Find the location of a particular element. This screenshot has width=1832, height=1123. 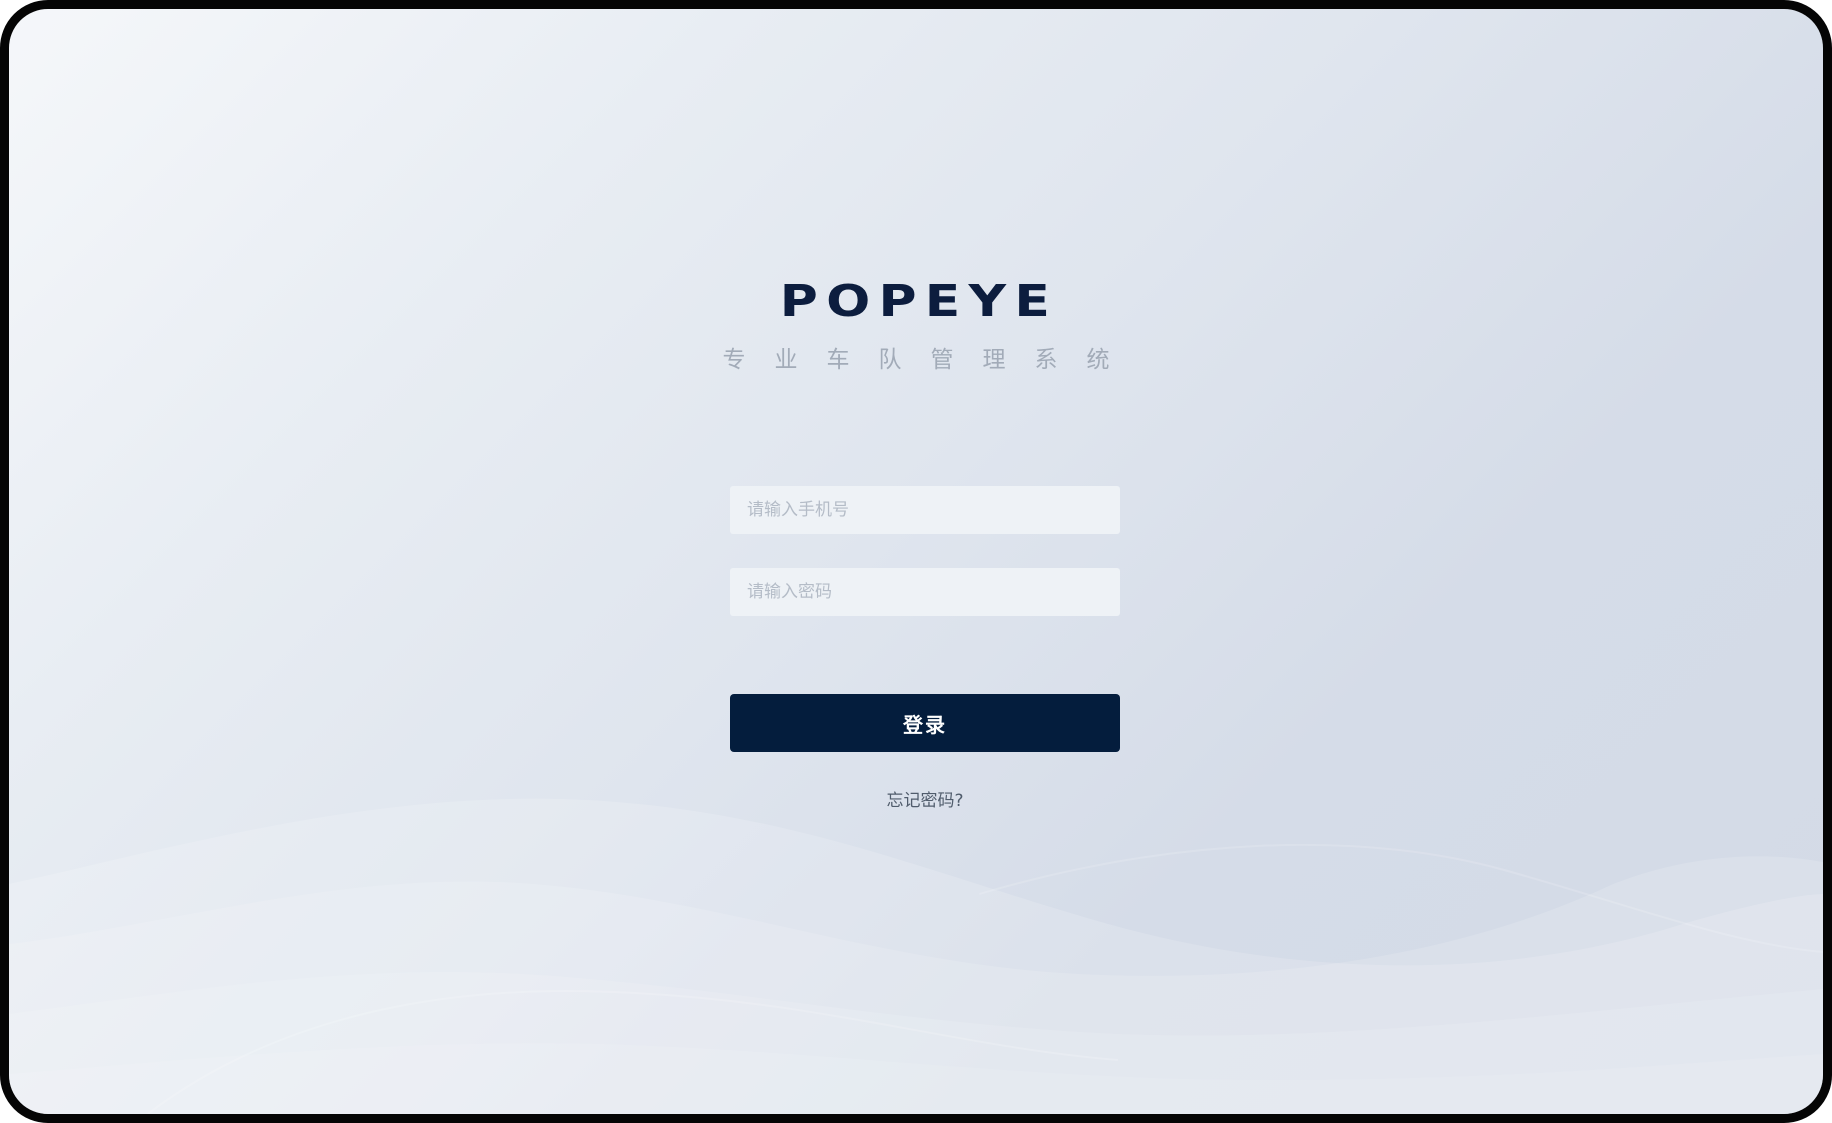

popeye-logo: POPEYE is located at coordinates (919, 301).